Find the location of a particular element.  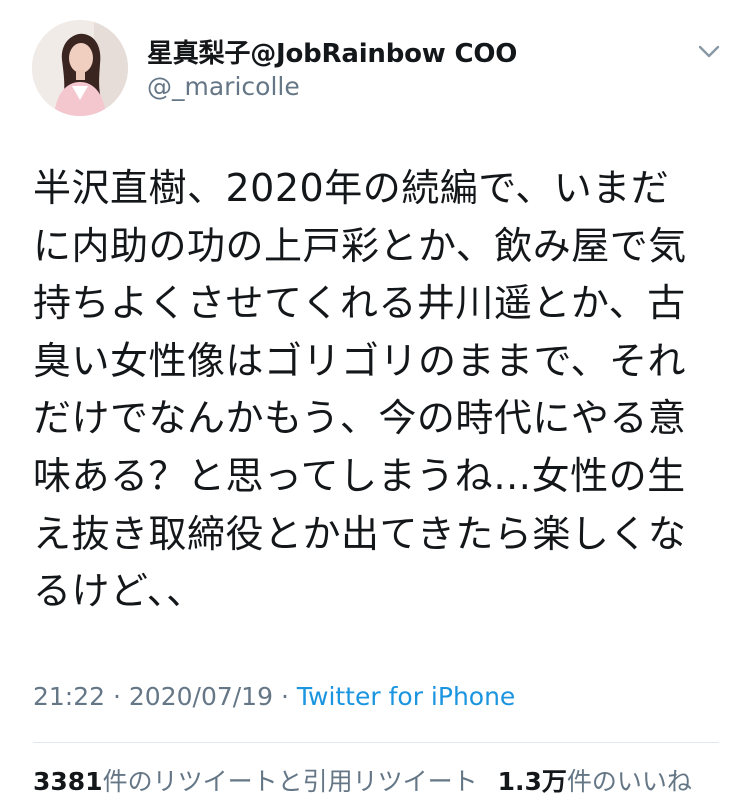

tweet-time: 21:22 is located at coordinates (69, 696).